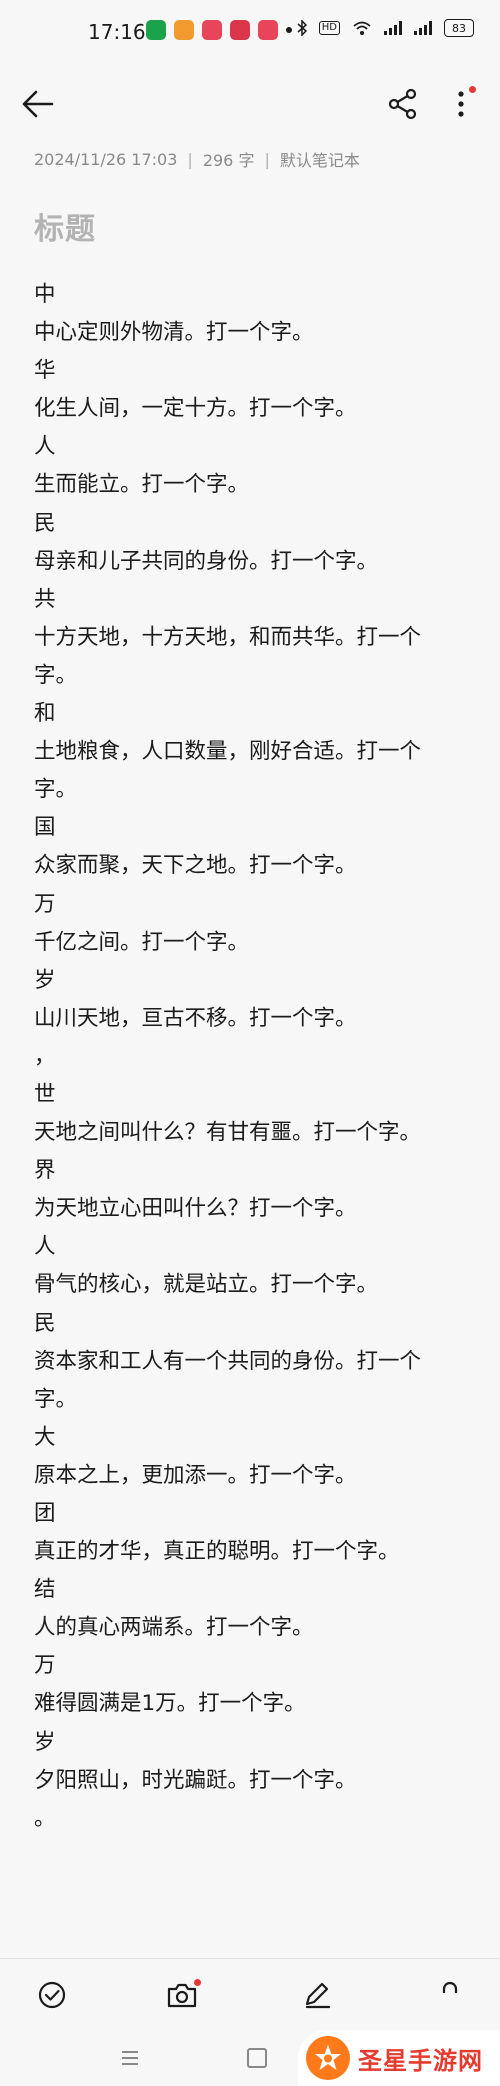 This screenshot has width=500, height=2086. I want to click on note-line: 土地粮食，人口数量，刚好合适。打一个字。, so click(228, 771).